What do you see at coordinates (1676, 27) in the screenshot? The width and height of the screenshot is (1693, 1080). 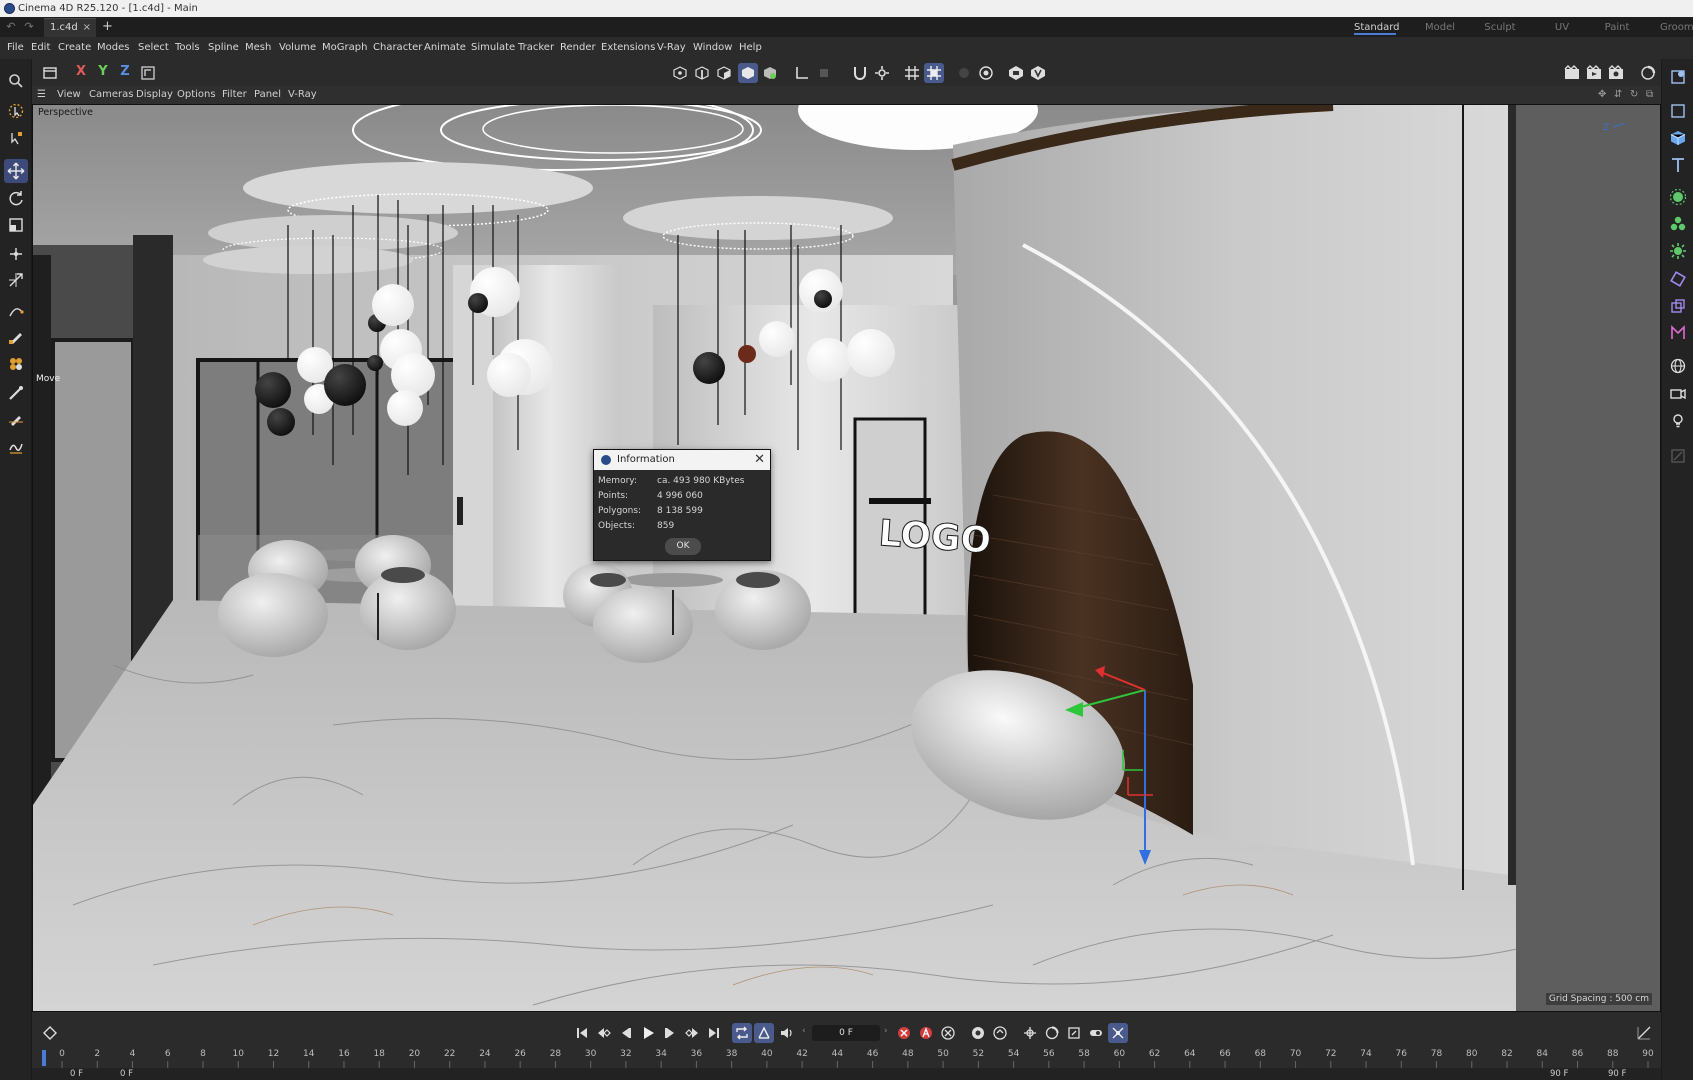 I see `layout-tab-groom: Groom` at bounding box center [1676, 27].